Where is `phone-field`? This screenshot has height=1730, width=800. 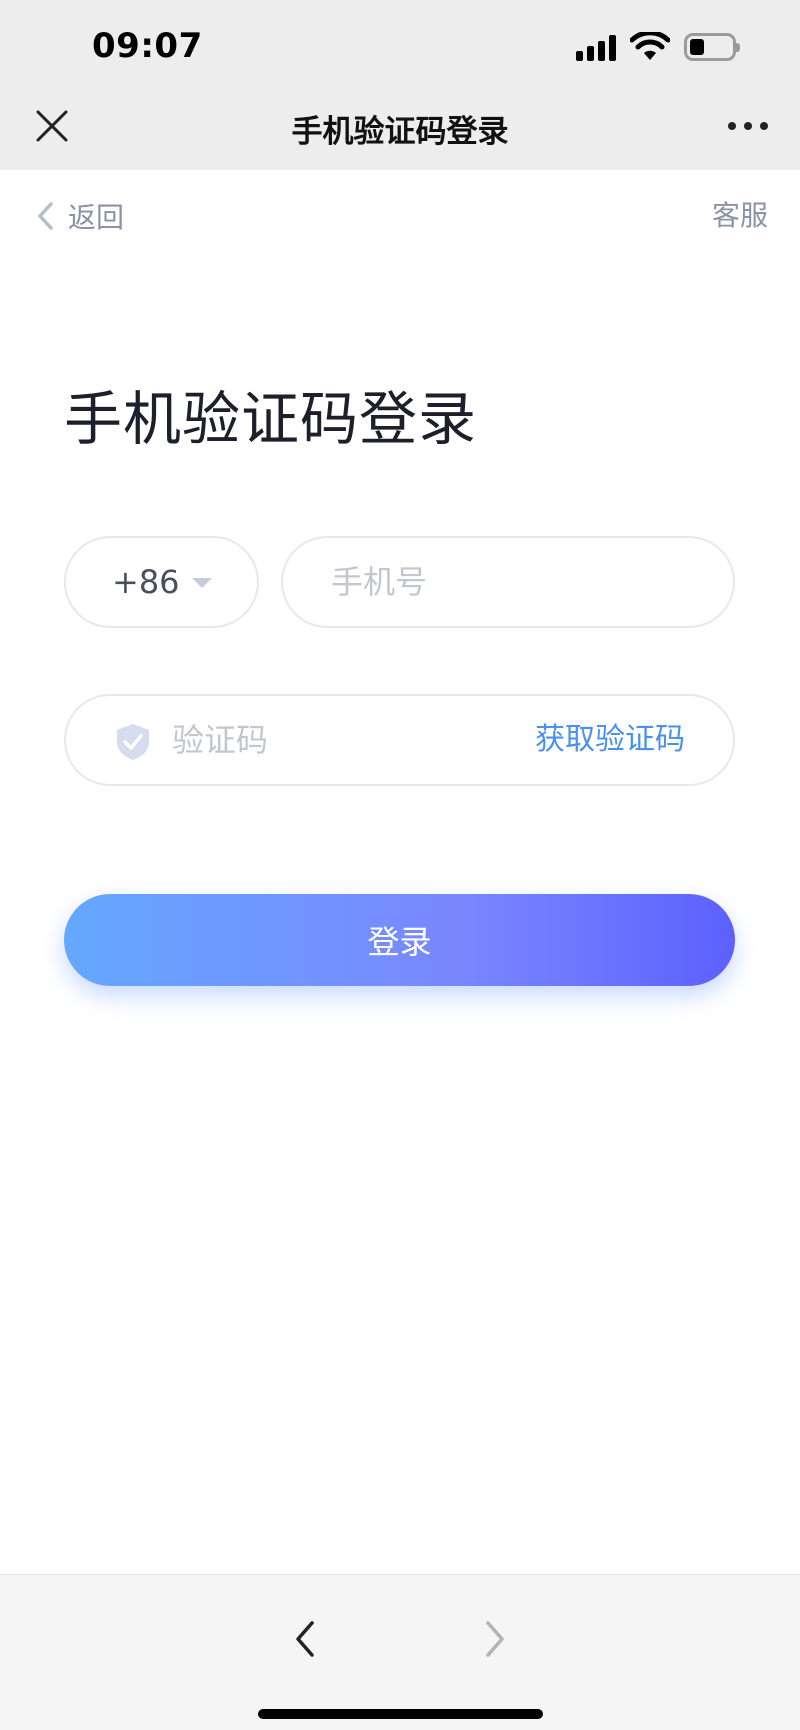 phone-field is located at coordinates (508, 582).